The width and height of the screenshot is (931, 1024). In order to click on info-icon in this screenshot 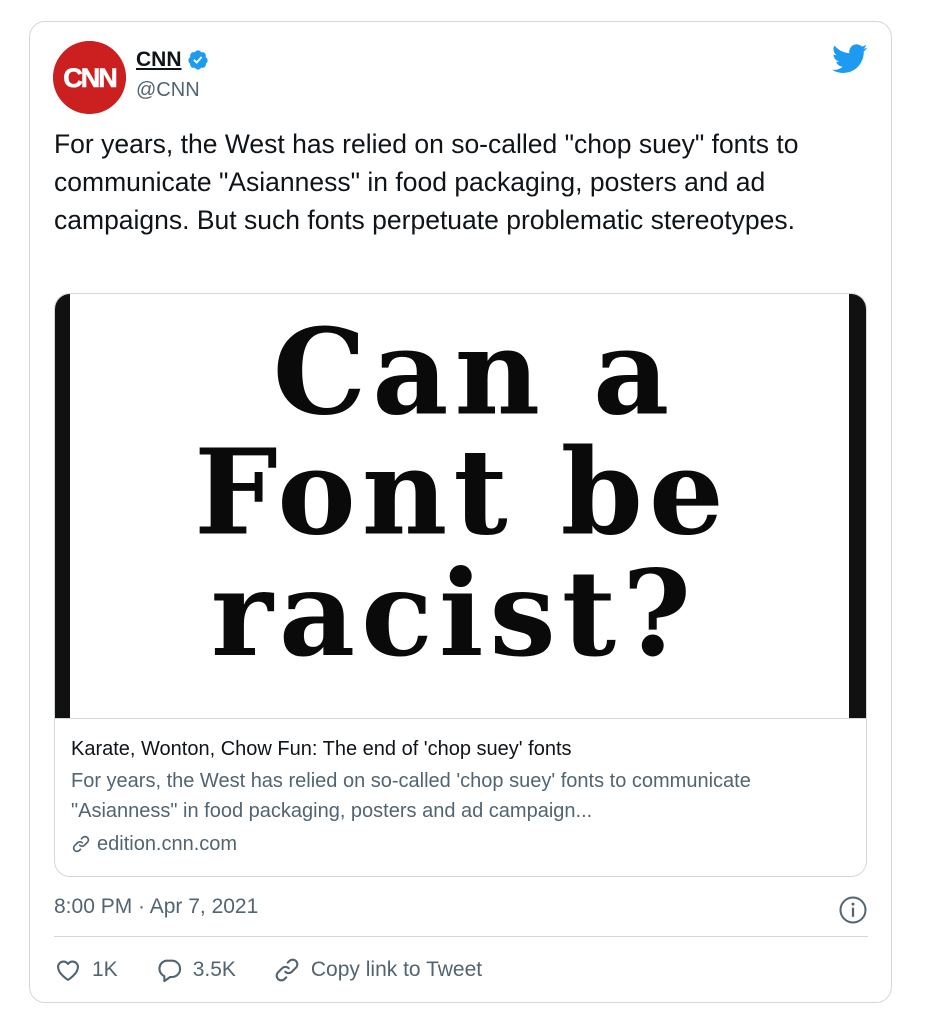, I will do `click(853, 910)`.